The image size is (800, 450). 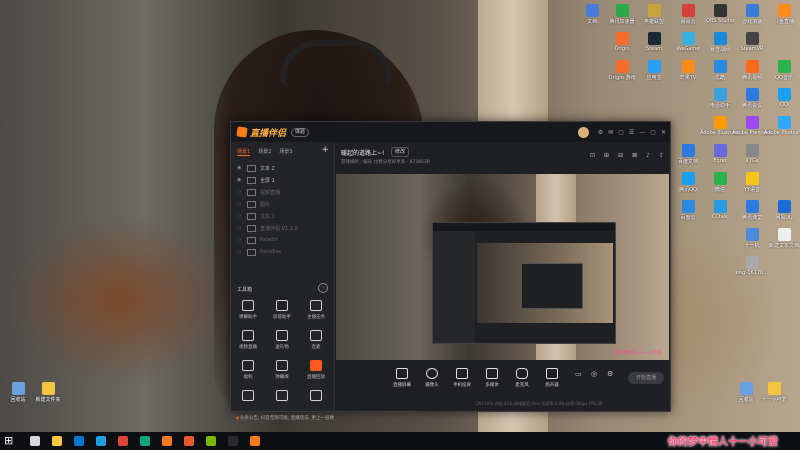 I want to click on message-icon: ⊠, so click(x=634, y=155).